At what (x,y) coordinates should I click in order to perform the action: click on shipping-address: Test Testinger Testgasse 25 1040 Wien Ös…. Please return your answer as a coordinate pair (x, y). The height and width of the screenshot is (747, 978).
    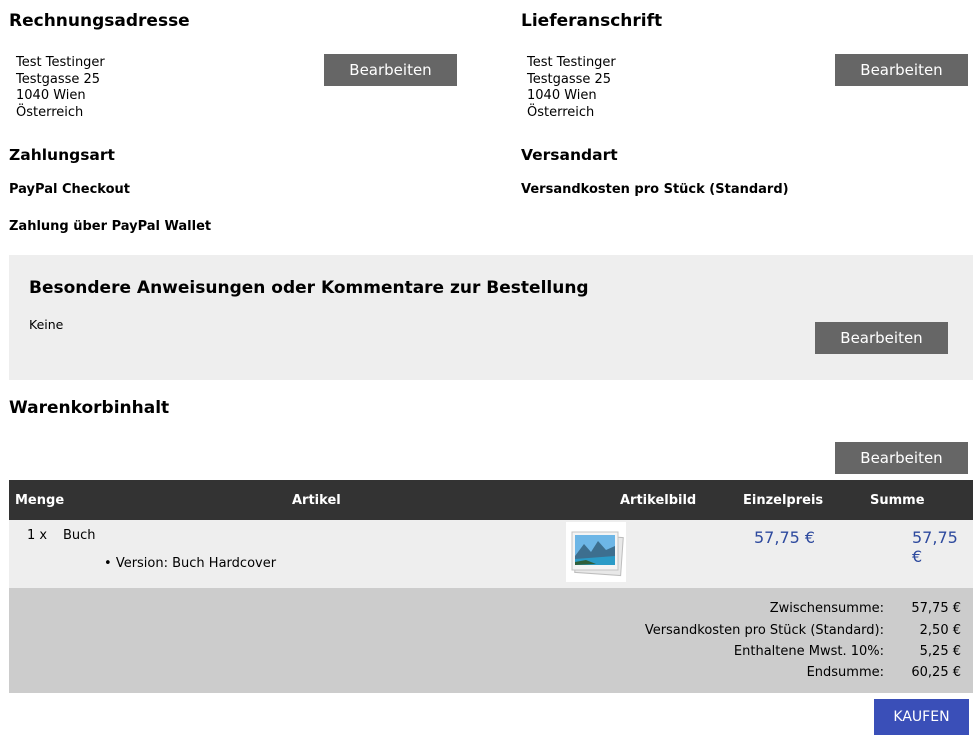
    Looking at the image, I should click on (571, 88).